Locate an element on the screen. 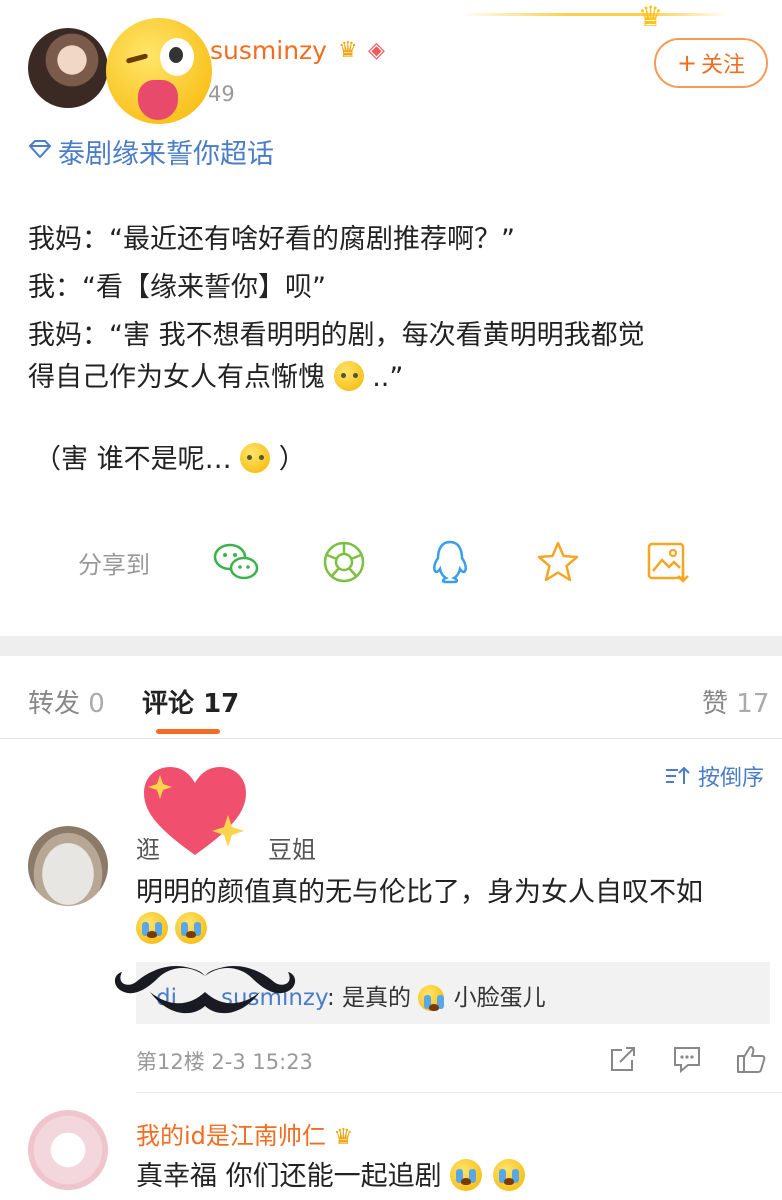 The height and width of the screenshot is (1200, 782). wink-sticker-icon is located at coordinates (159, 71).